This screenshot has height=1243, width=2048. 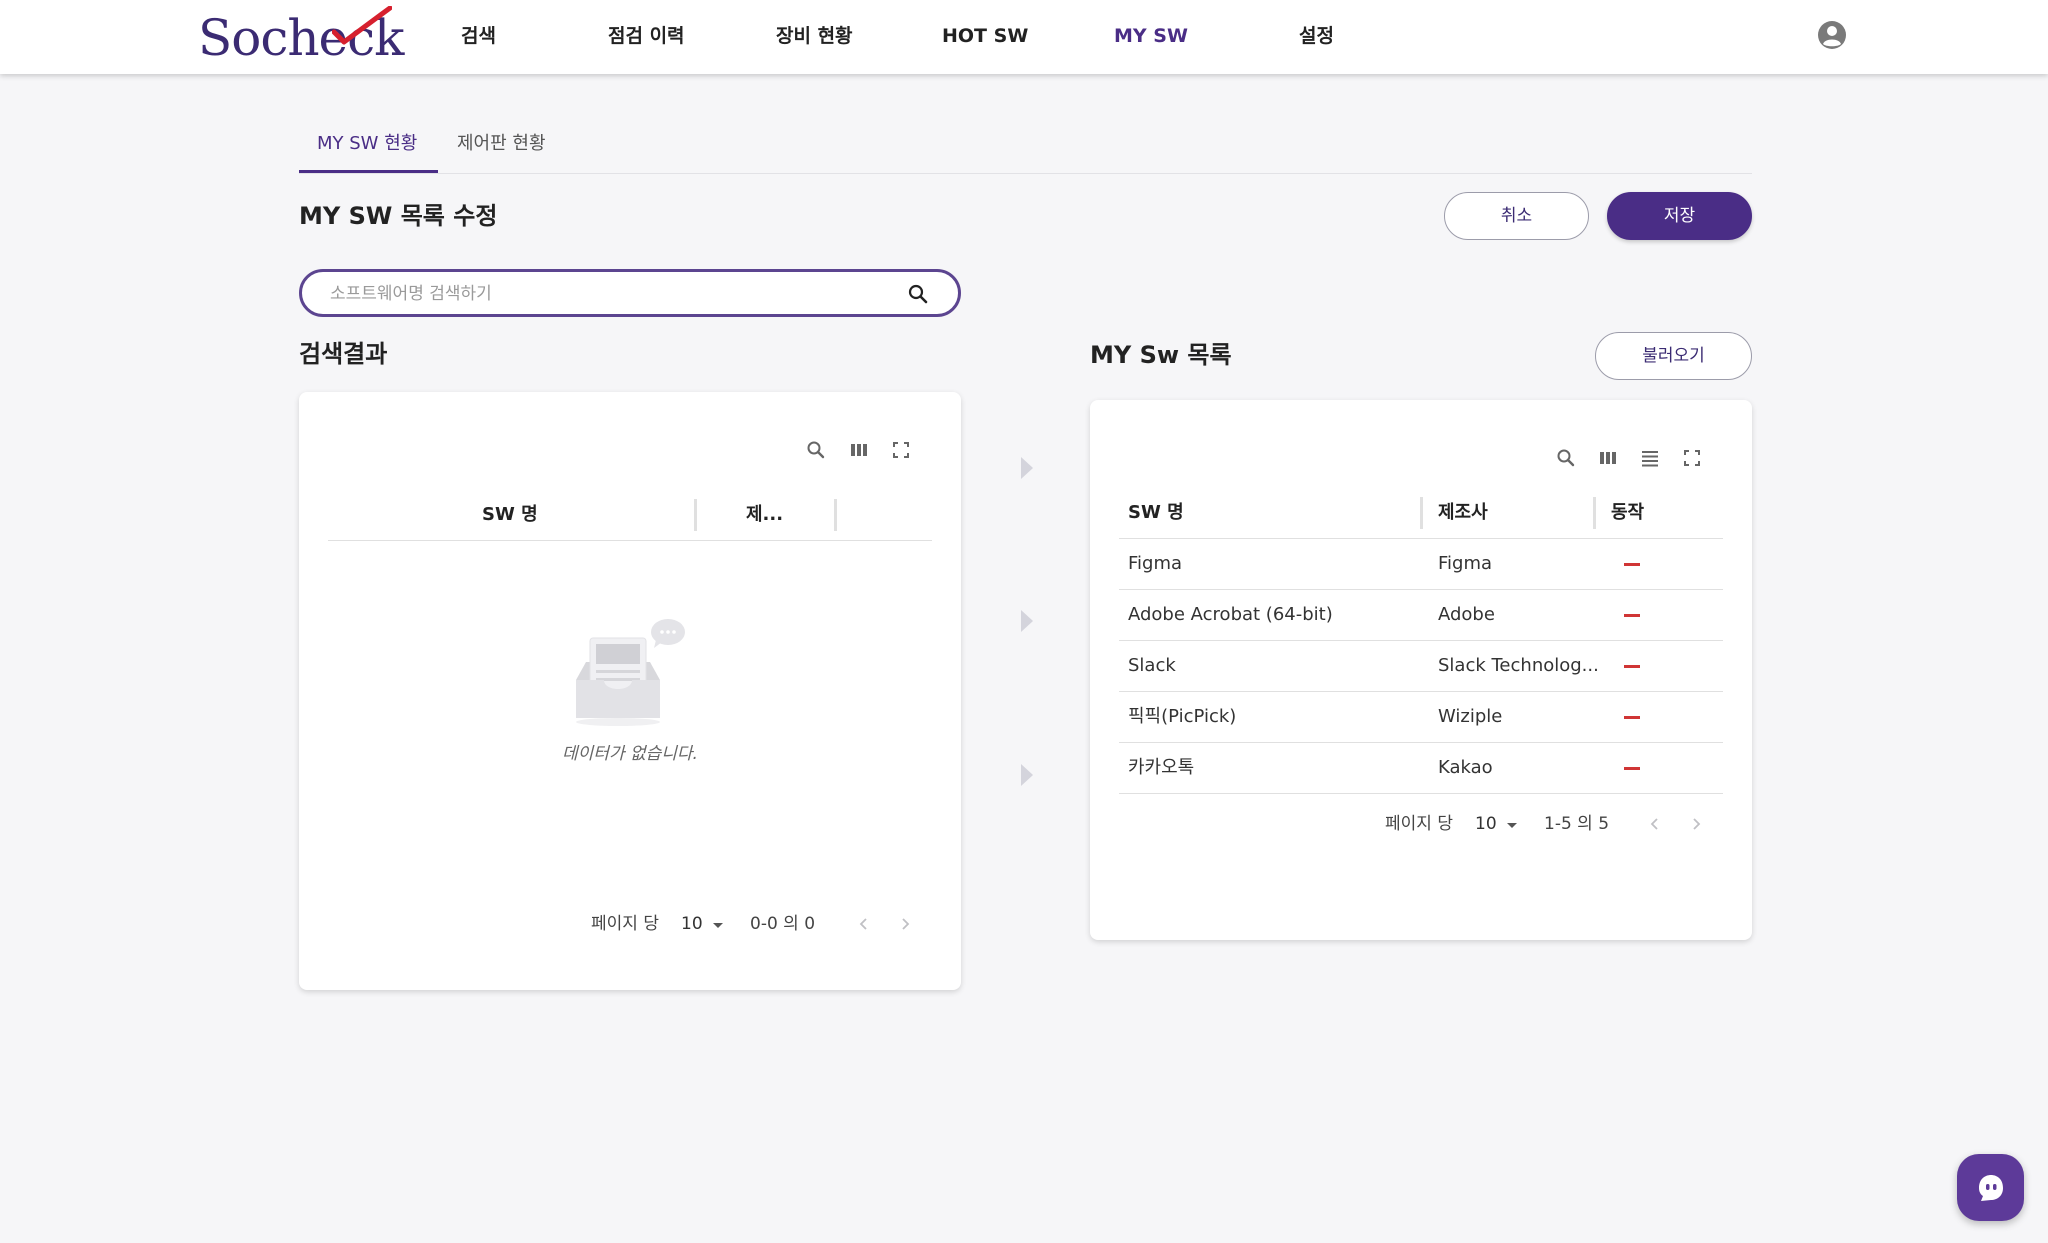 I want to click on chat-icon, so click(x=1991, y=1188).